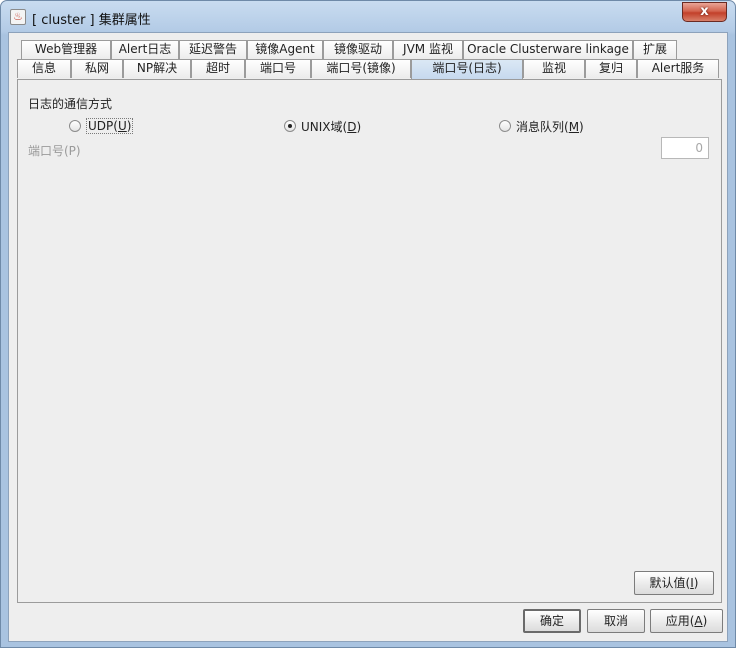 The height and width of the screenshot is (648, 736). Describe the element at coordinates (368, 17) in the screenshot. I see `title-bar: ♨ [ cluster ] 集群属性 x` at that location.